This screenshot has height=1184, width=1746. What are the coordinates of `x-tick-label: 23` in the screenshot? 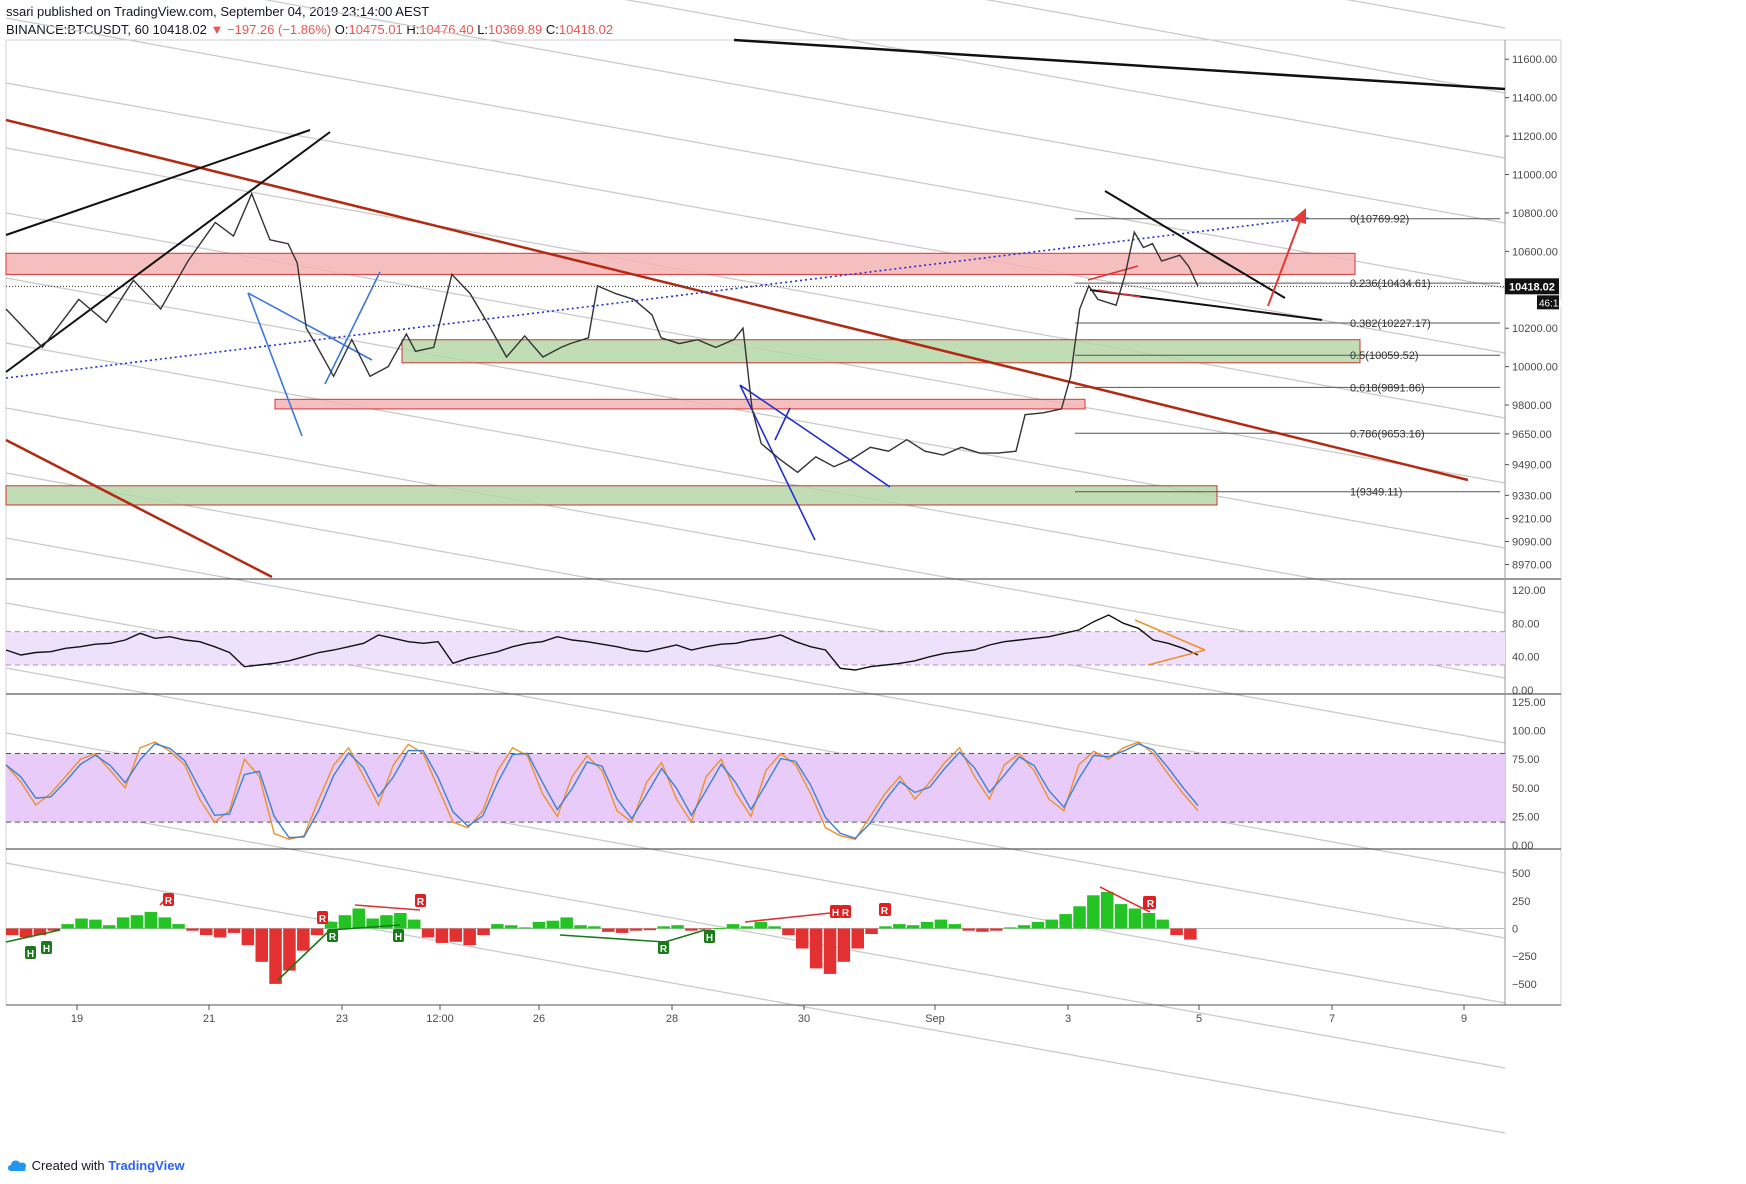 It's located at (342, 1019).